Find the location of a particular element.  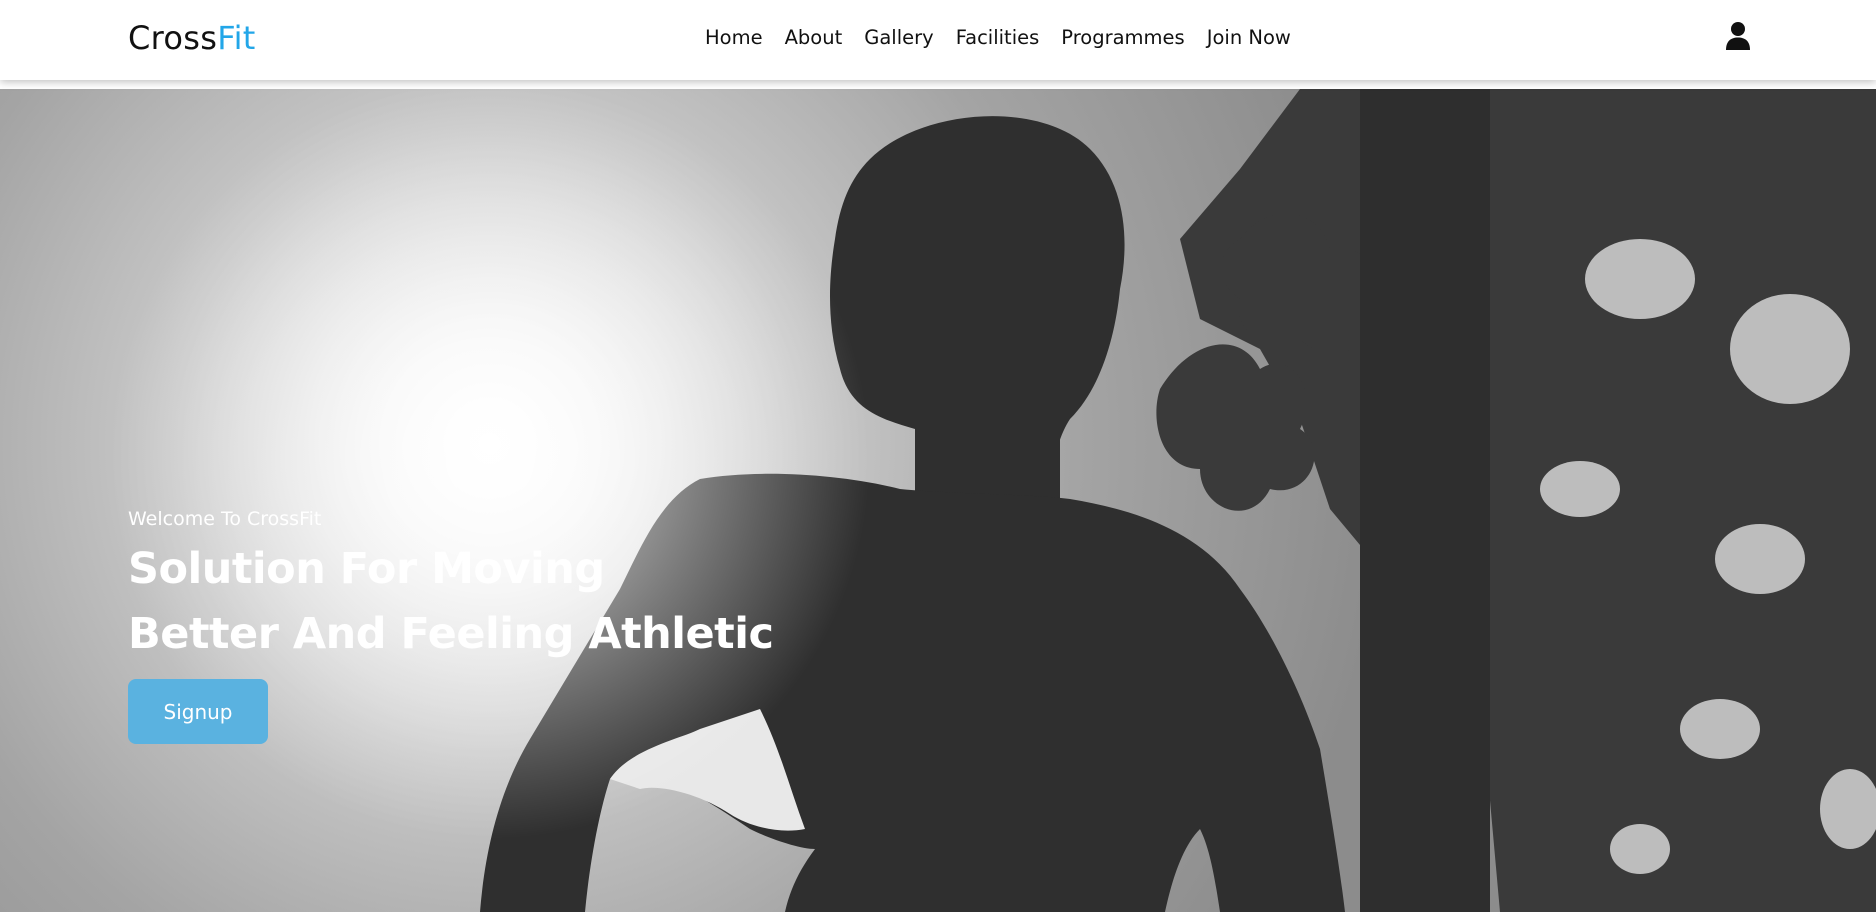

nav-item-programmes: Programmes is located at coordinates (1122, 38).